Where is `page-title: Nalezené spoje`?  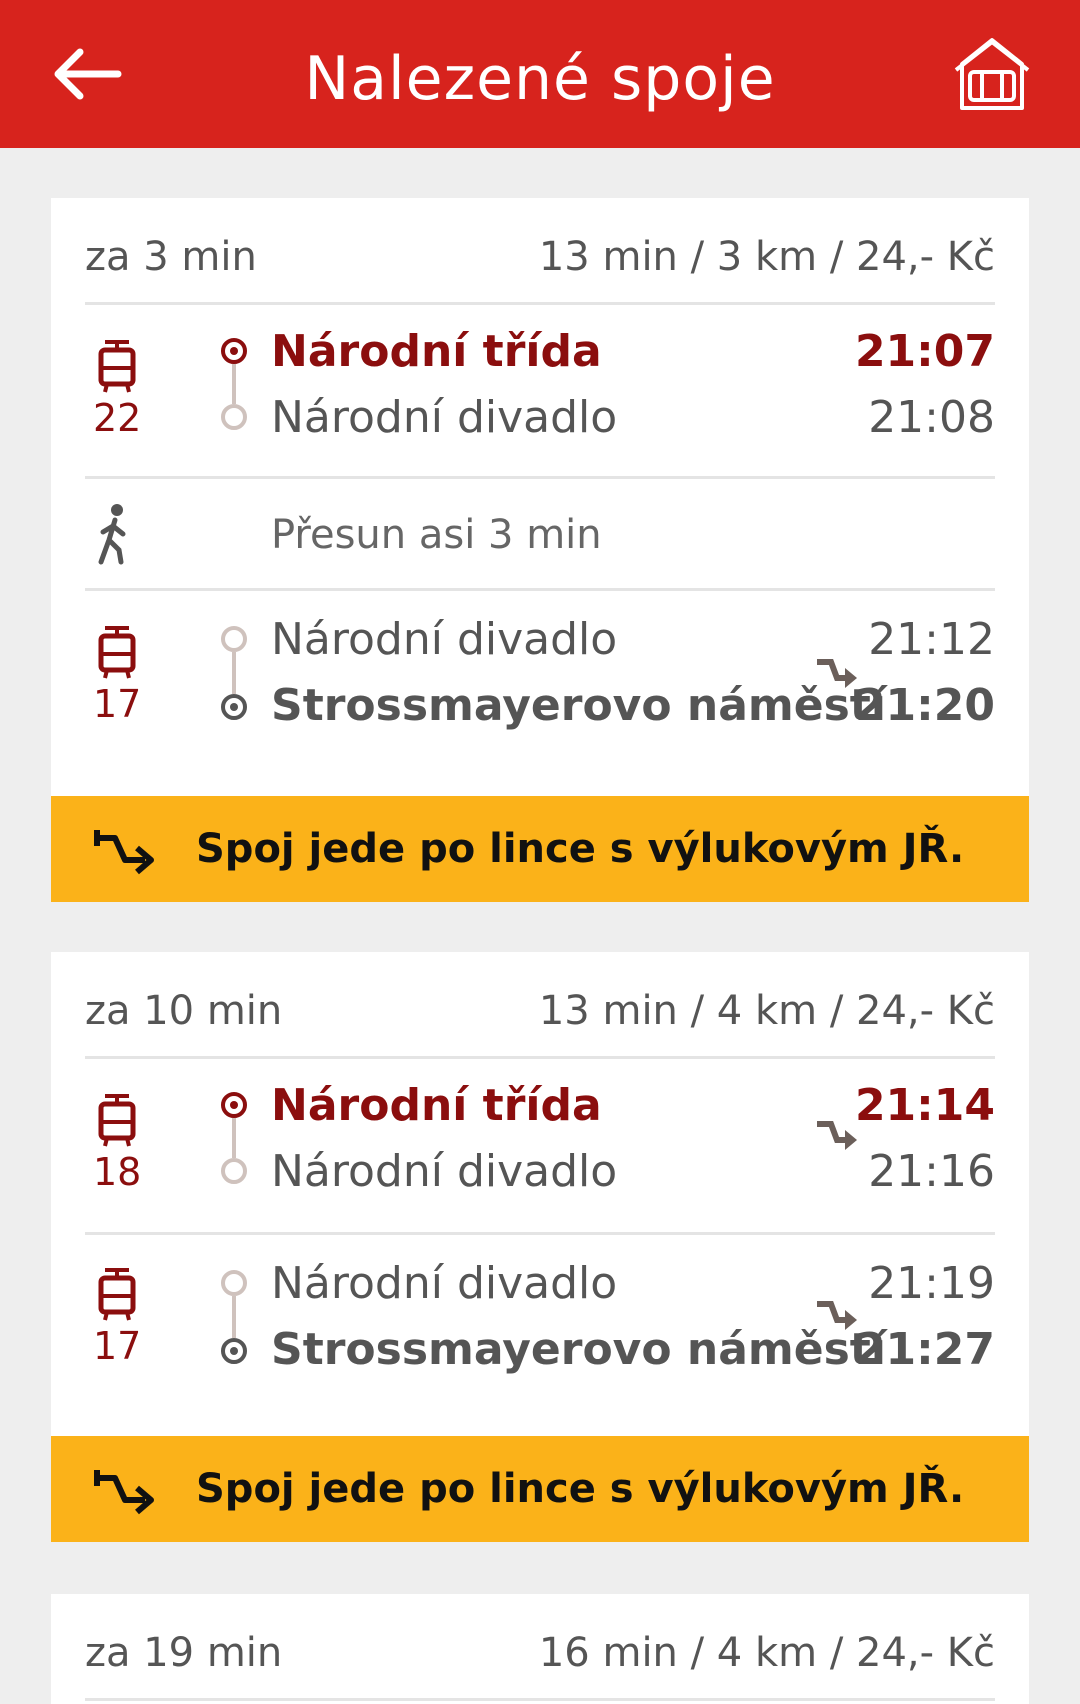 page-title: Nalezené spoje is located at coordinates (540, 79).